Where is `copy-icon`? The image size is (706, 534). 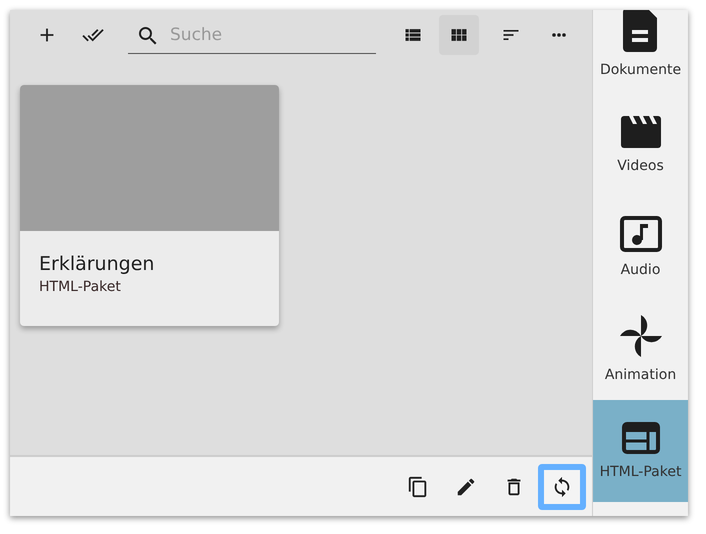
copy-icon is located at coordinates (418, 487).